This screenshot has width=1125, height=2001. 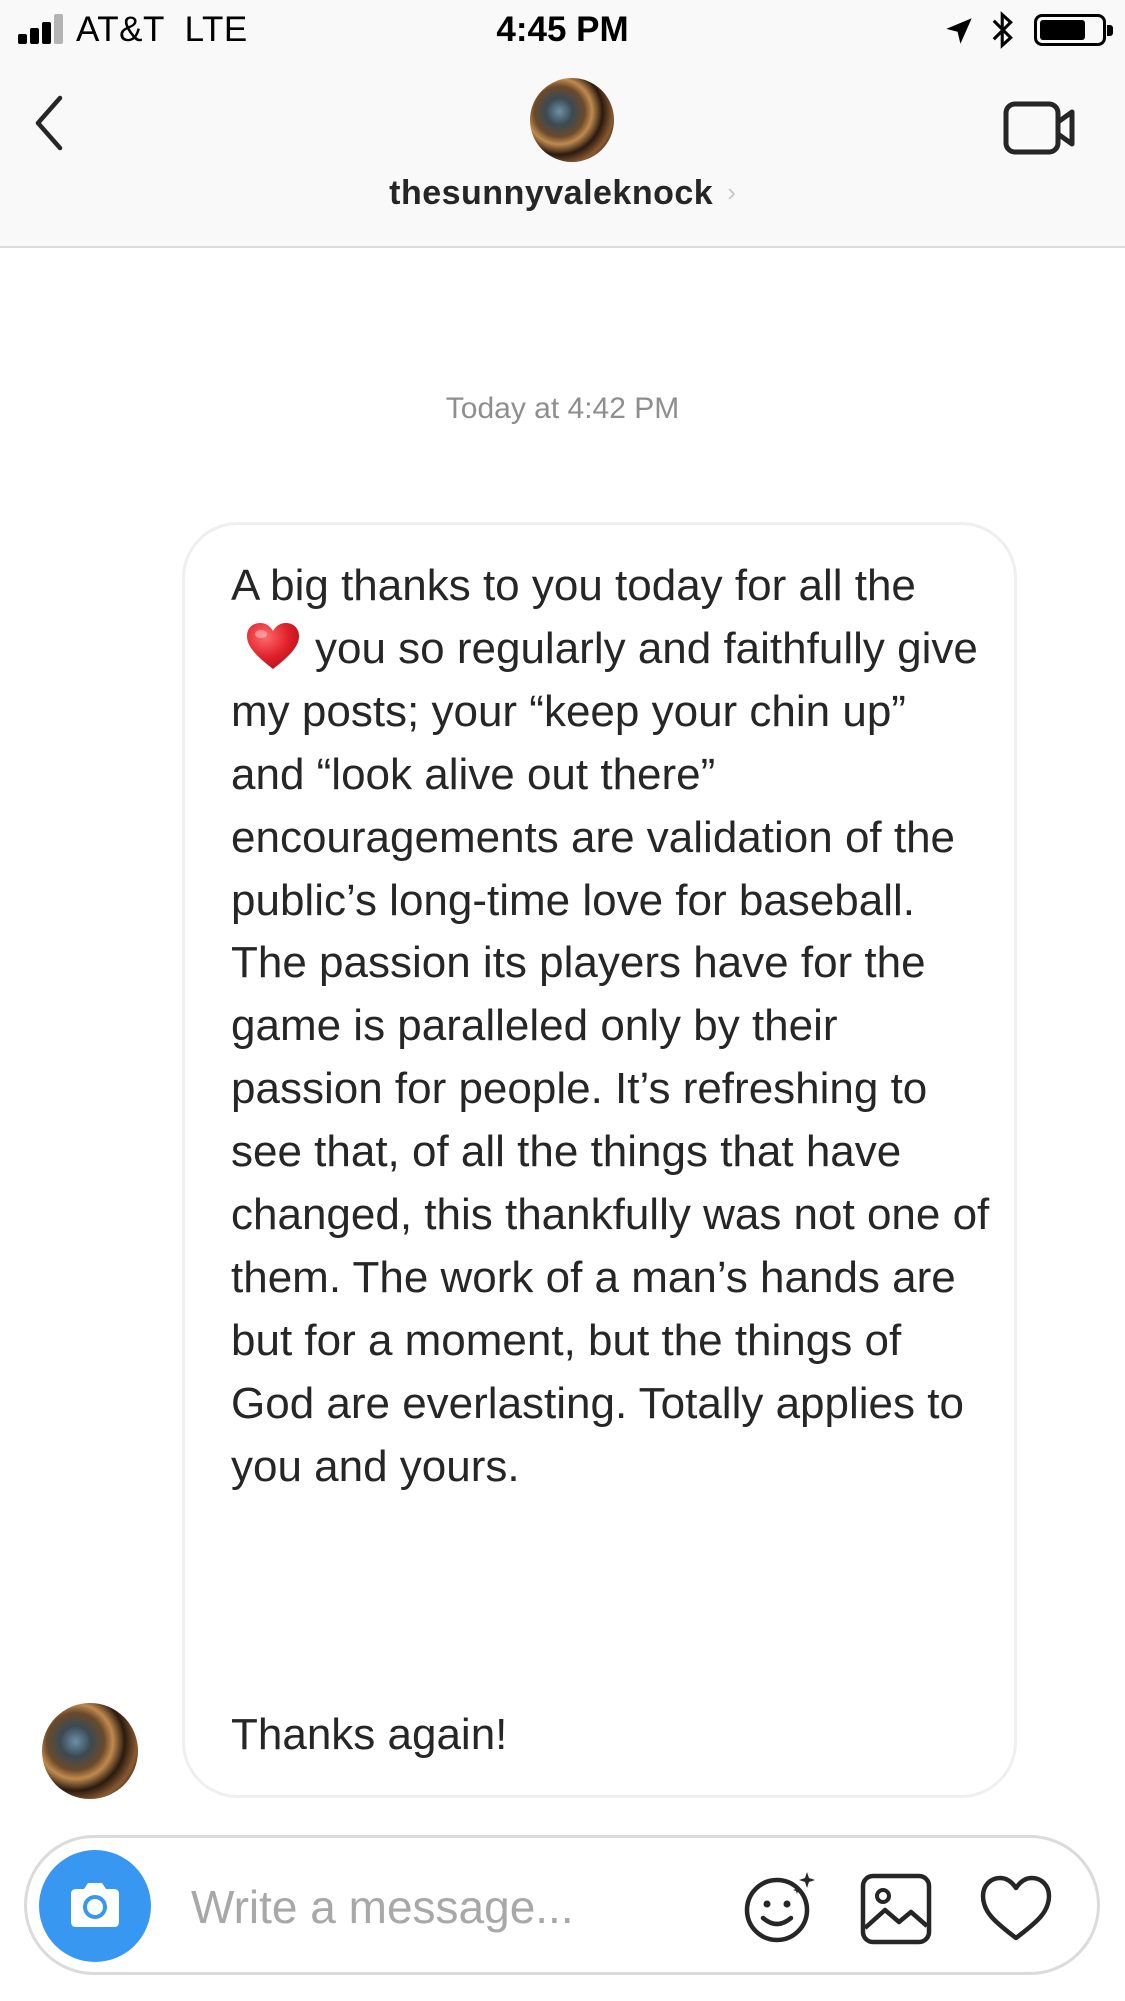 What do you see at coordinates (959, 31) in the screenshot?
I see `location-arrow-icon` at bounding box center [959, 31].